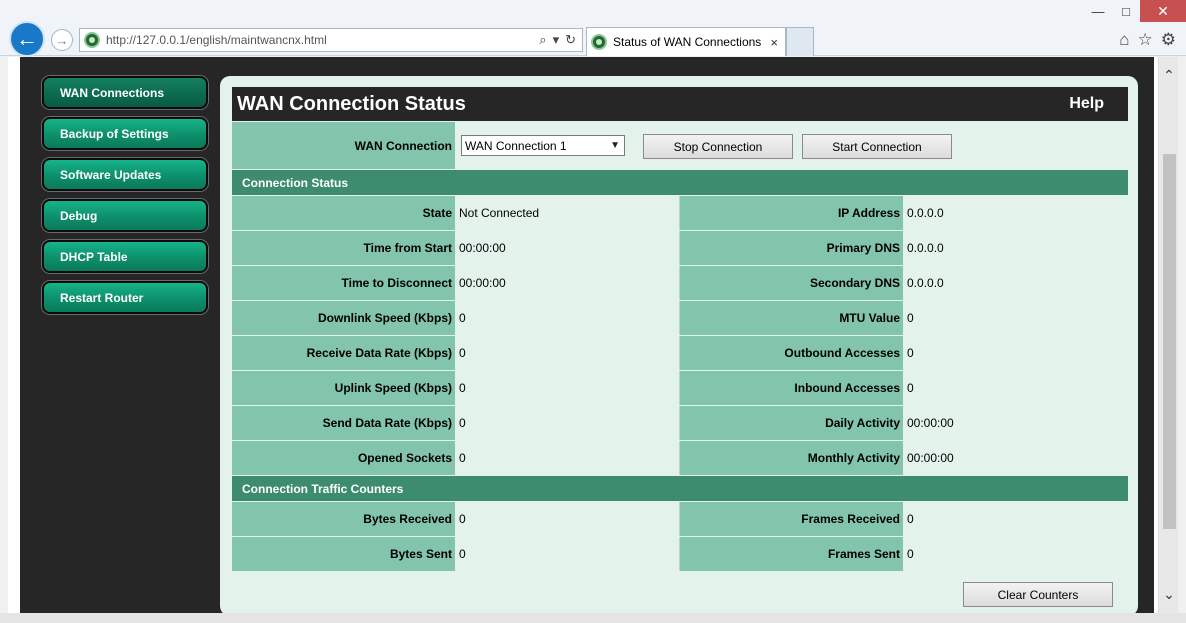 The height and width of the screenshot is (623, 1186). I want to click on tab-favicon-icon, so click(599, 42).